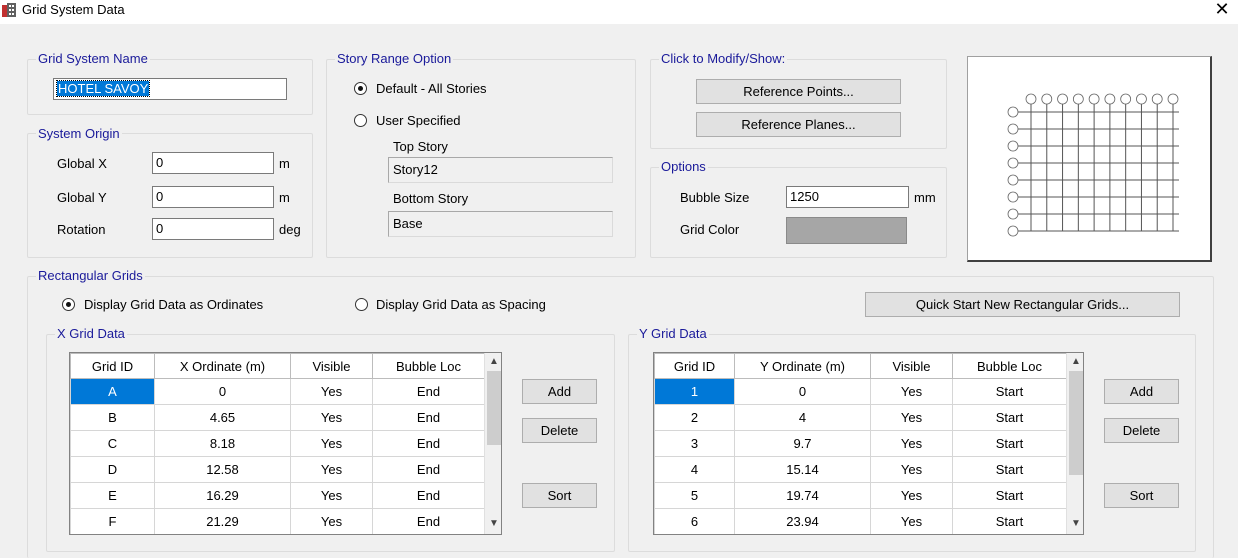 The width and height of the screenshot is (1238, 558). What do you see at coordinates (1075, 361) in the screenshot?
I see `y-scroll-up-icon: ▲` at bounding box center [1075, 361].